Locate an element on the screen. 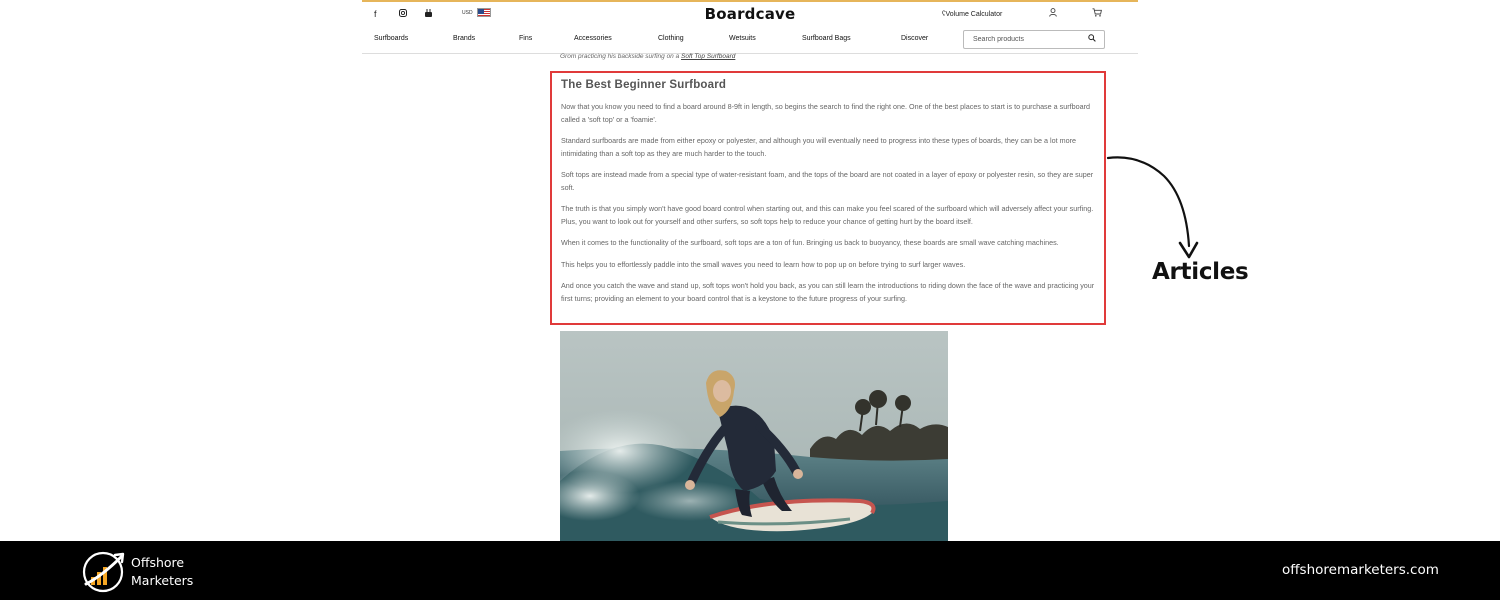 The height and width of the screenshot is (600, 1500). curved-arrow-icon is located at coordinates (1152, 207).